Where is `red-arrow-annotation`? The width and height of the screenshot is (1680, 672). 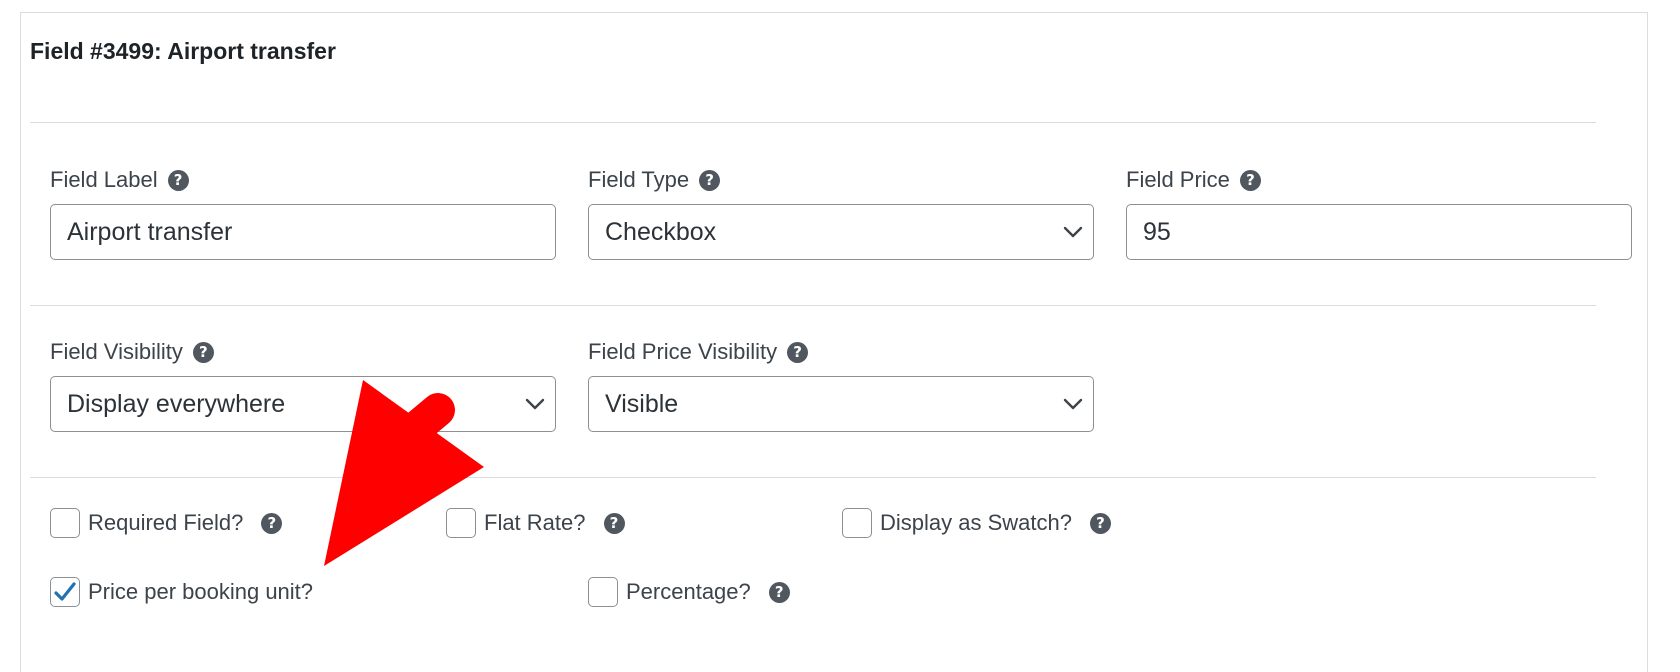
red-arrow-annotation is located at coordinates (404, 473).